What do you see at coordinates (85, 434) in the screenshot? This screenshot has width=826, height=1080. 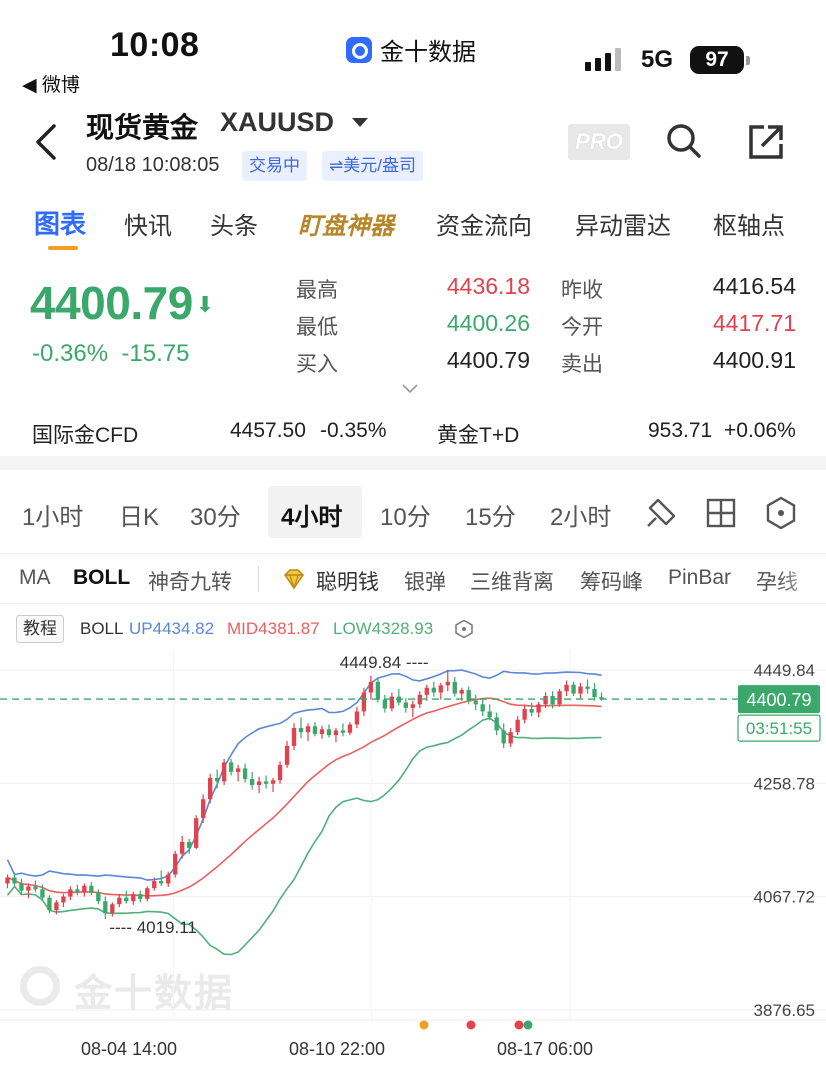 I see `cfd-label: 国际金CFD` at bounding box center [85, 434].